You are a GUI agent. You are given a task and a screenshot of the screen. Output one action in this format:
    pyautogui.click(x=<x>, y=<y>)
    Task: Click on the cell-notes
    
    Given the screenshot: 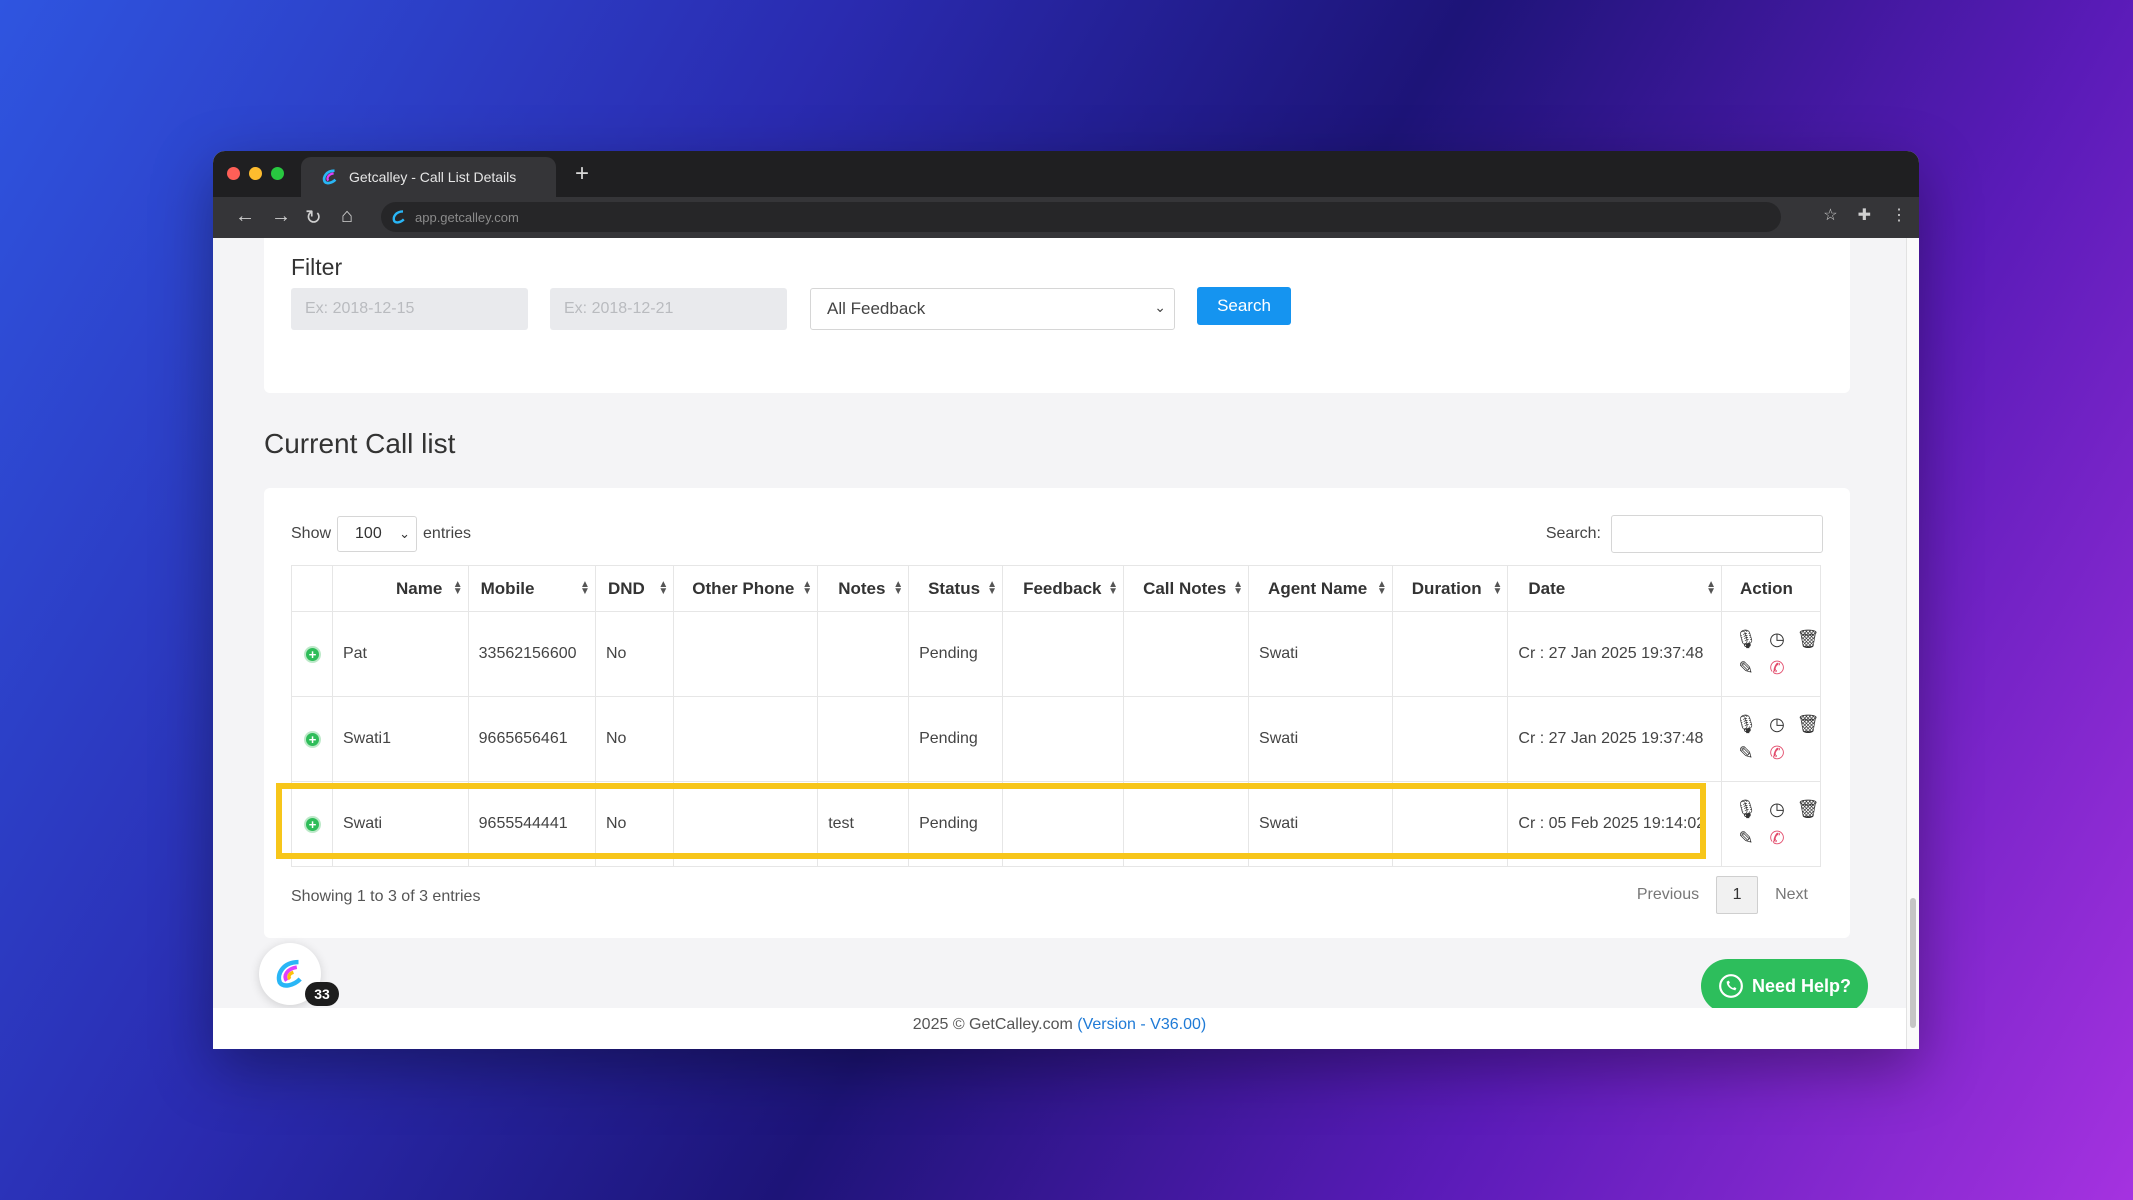 What is the action you would take?
    pyautogui.click(x=863, y=739)
    